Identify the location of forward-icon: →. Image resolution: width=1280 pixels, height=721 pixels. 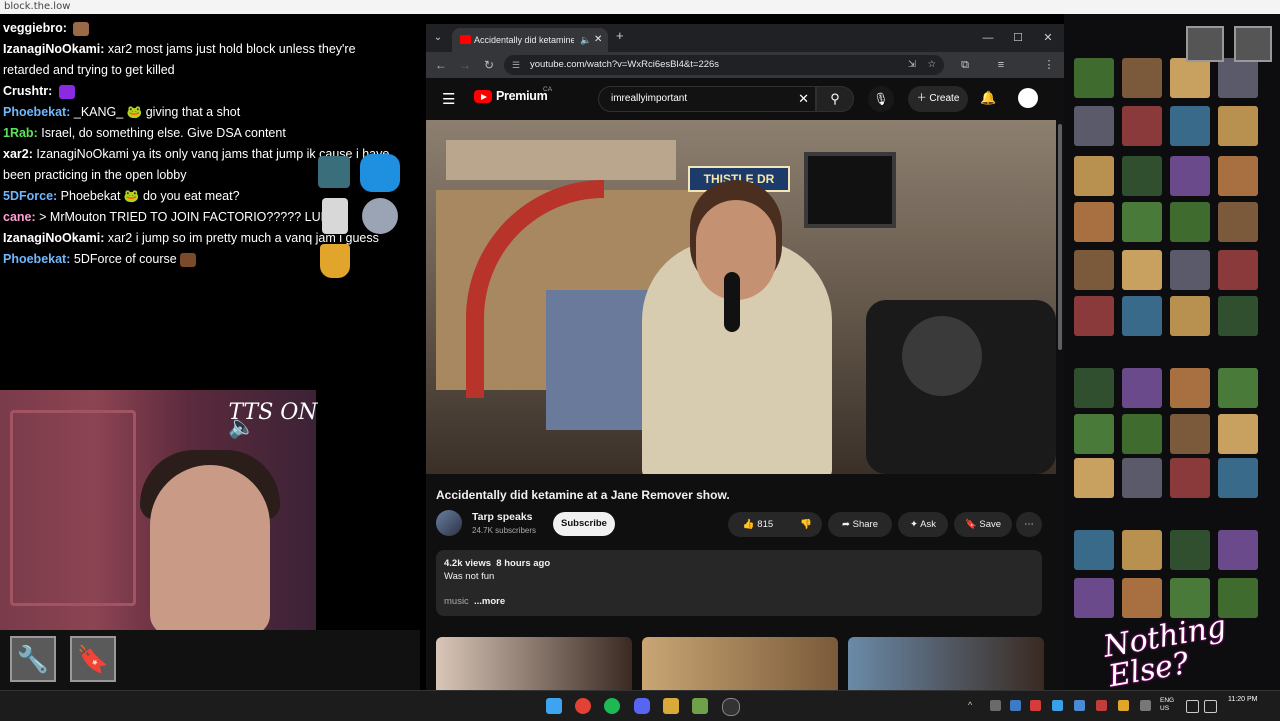
(465, 65).